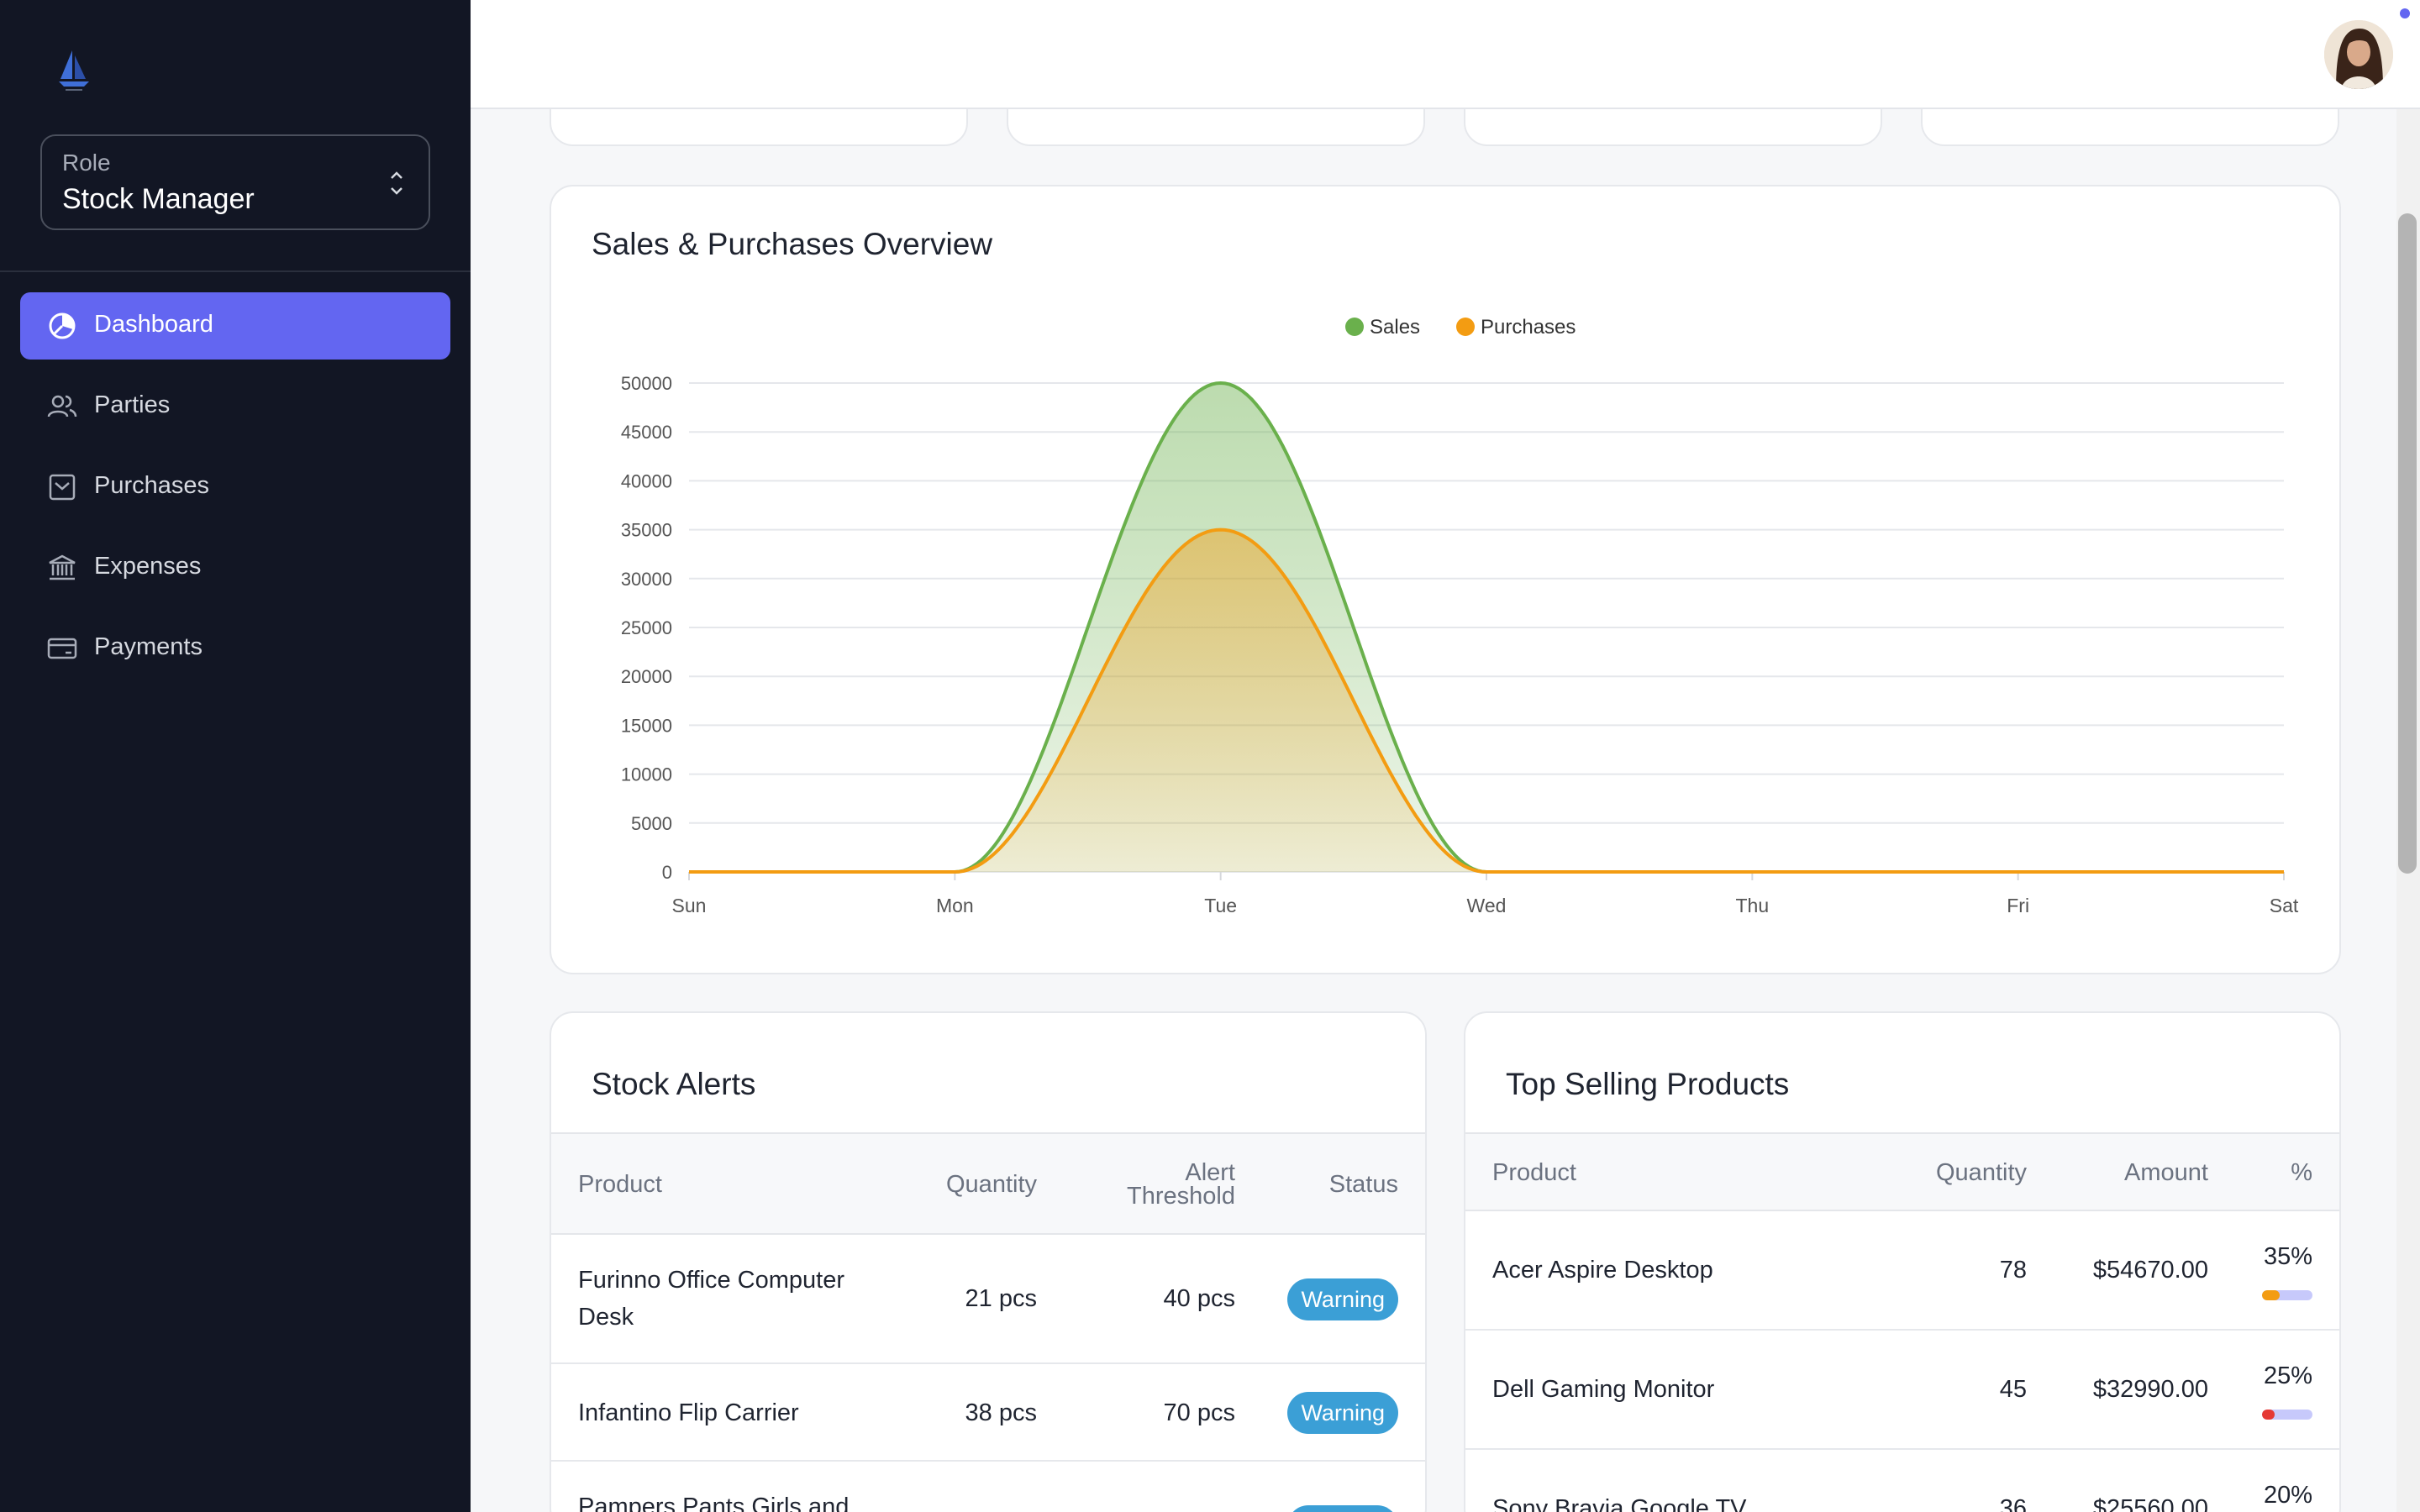 The image size is (2420, 1512). I want to click on table-row: Acer Aspire Desktop 78 $54670.00 35%, so click(1902, 1271).